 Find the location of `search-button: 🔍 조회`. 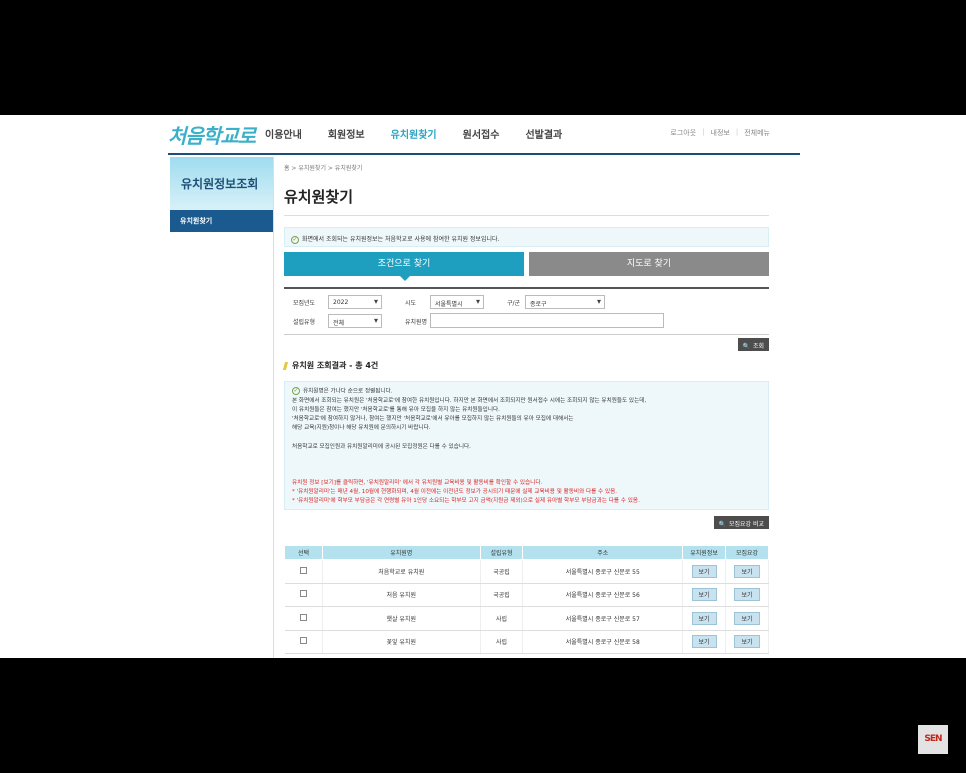

search-button: 🔍 조회 is located at coordinates (753, 344).